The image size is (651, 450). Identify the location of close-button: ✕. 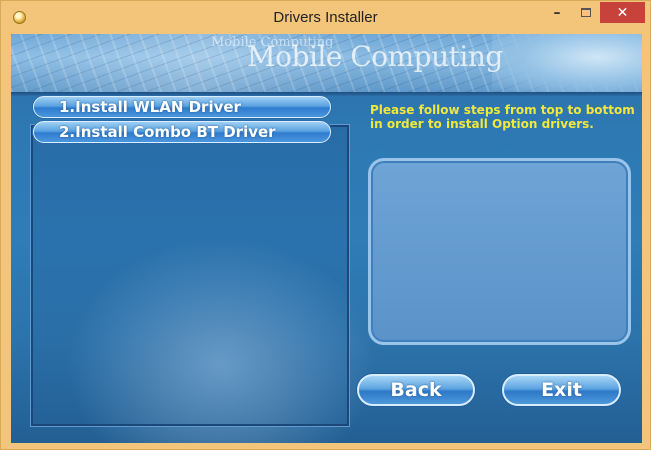
(622, 12).